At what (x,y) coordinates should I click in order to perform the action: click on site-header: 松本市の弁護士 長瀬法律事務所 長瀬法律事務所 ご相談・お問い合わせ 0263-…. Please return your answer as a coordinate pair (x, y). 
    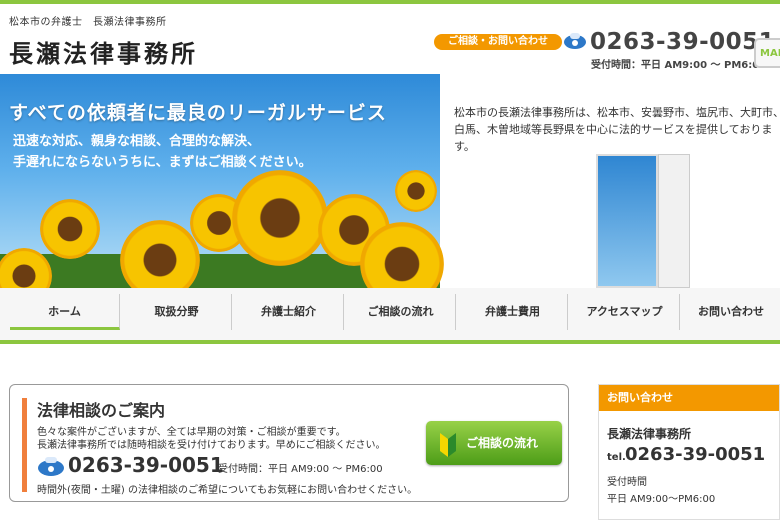
    Looking at the image, I should click on (390, 39).